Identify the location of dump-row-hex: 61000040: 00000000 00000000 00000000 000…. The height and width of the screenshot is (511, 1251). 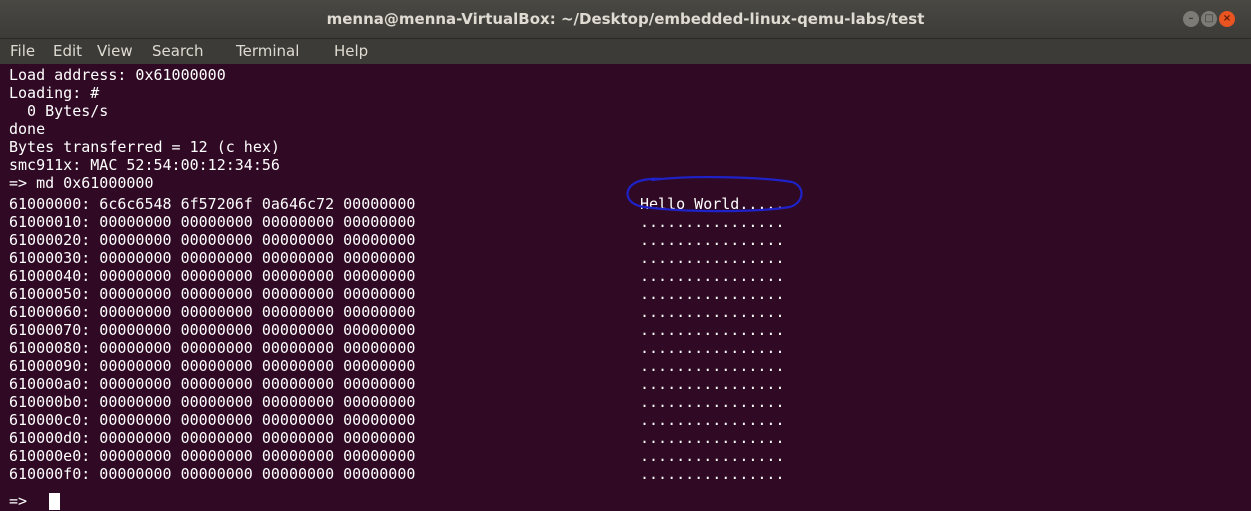
(212, 276).